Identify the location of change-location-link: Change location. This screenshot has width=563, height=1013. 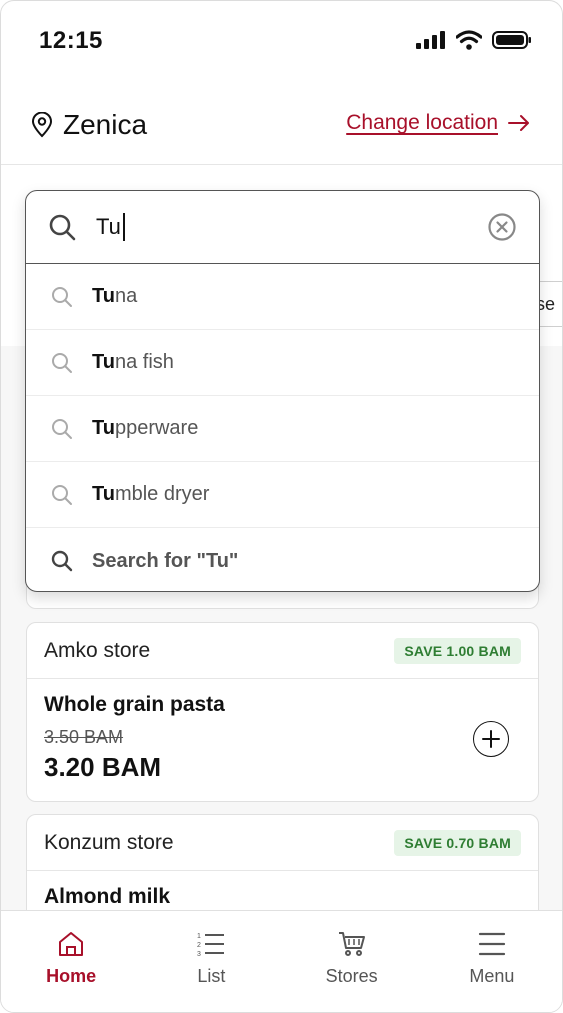
(438, 123).